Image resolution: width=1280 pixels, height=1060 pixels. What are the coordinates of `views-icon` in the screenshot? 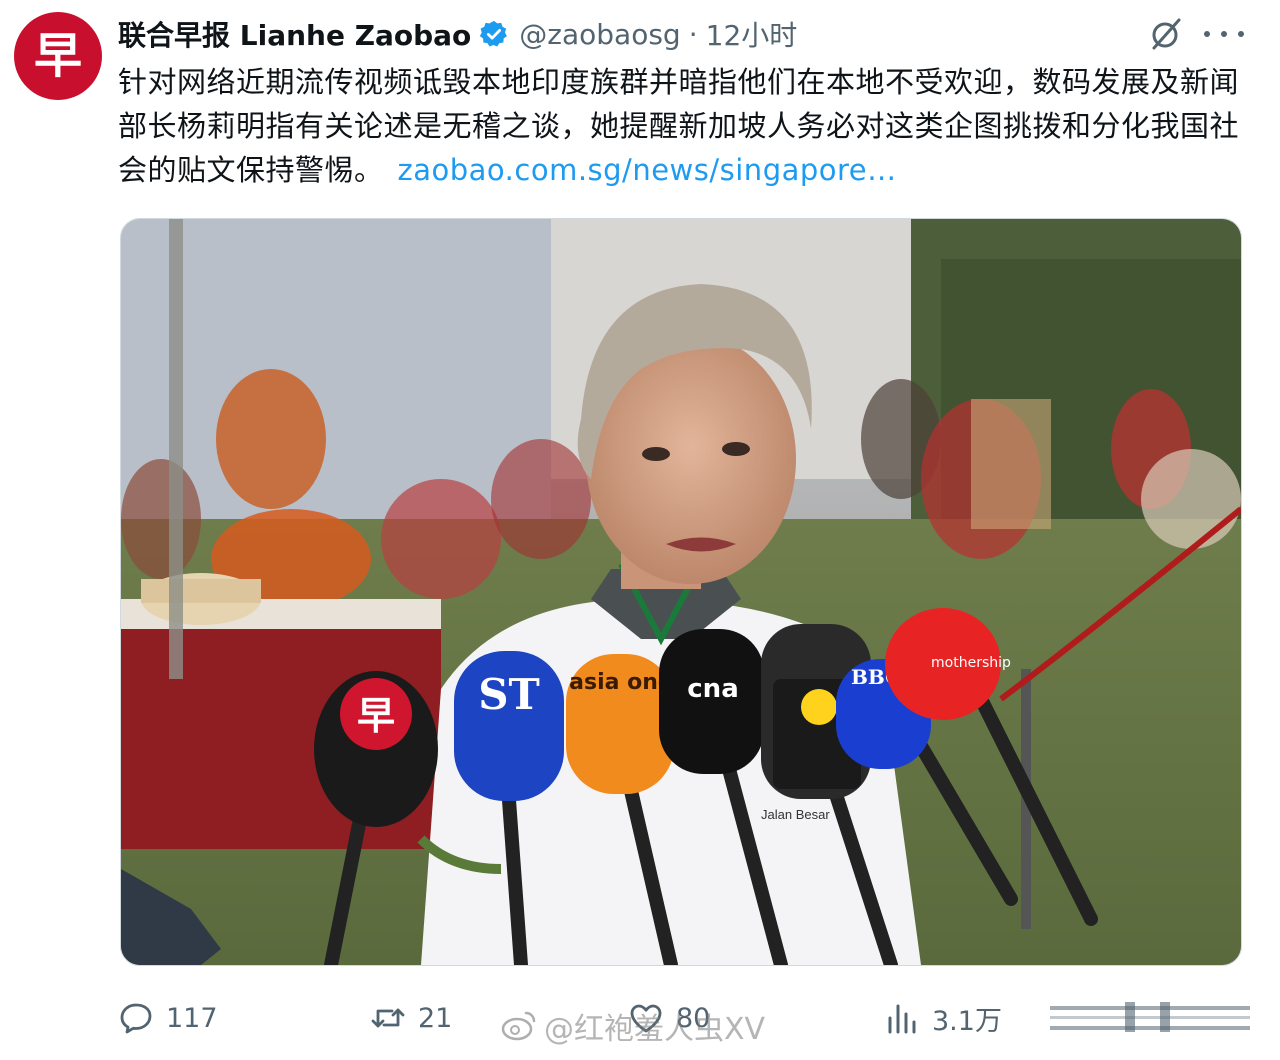 It's located at (902, 1019).